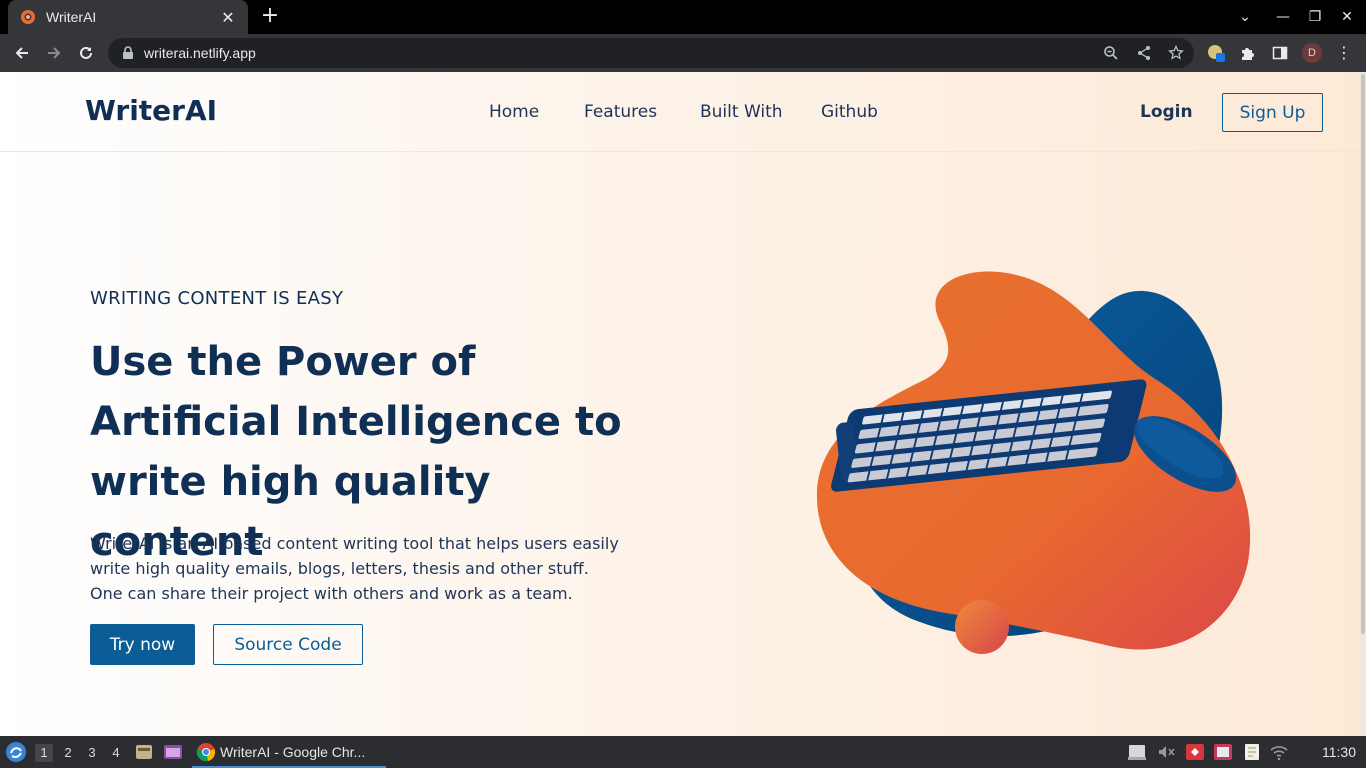  I want to click on terminal-icon, so click(173, 752).